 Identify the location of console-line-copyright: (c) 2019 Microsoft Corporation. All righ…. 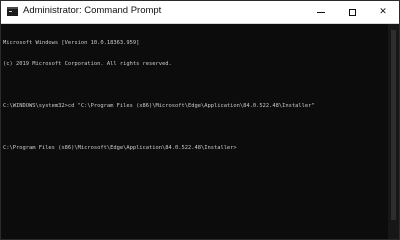
(87, 64).